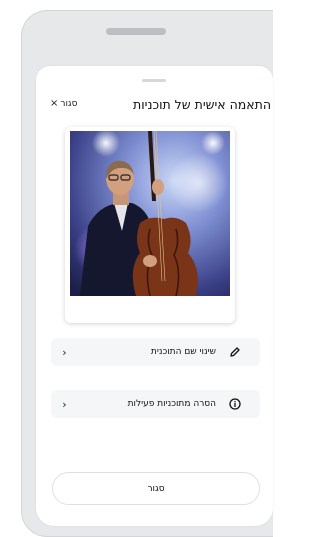 This screenshot has width=320, height=537. Describe the element at coordinates (235, 352) in the screenshot. I see `pencil-icon` at that location.